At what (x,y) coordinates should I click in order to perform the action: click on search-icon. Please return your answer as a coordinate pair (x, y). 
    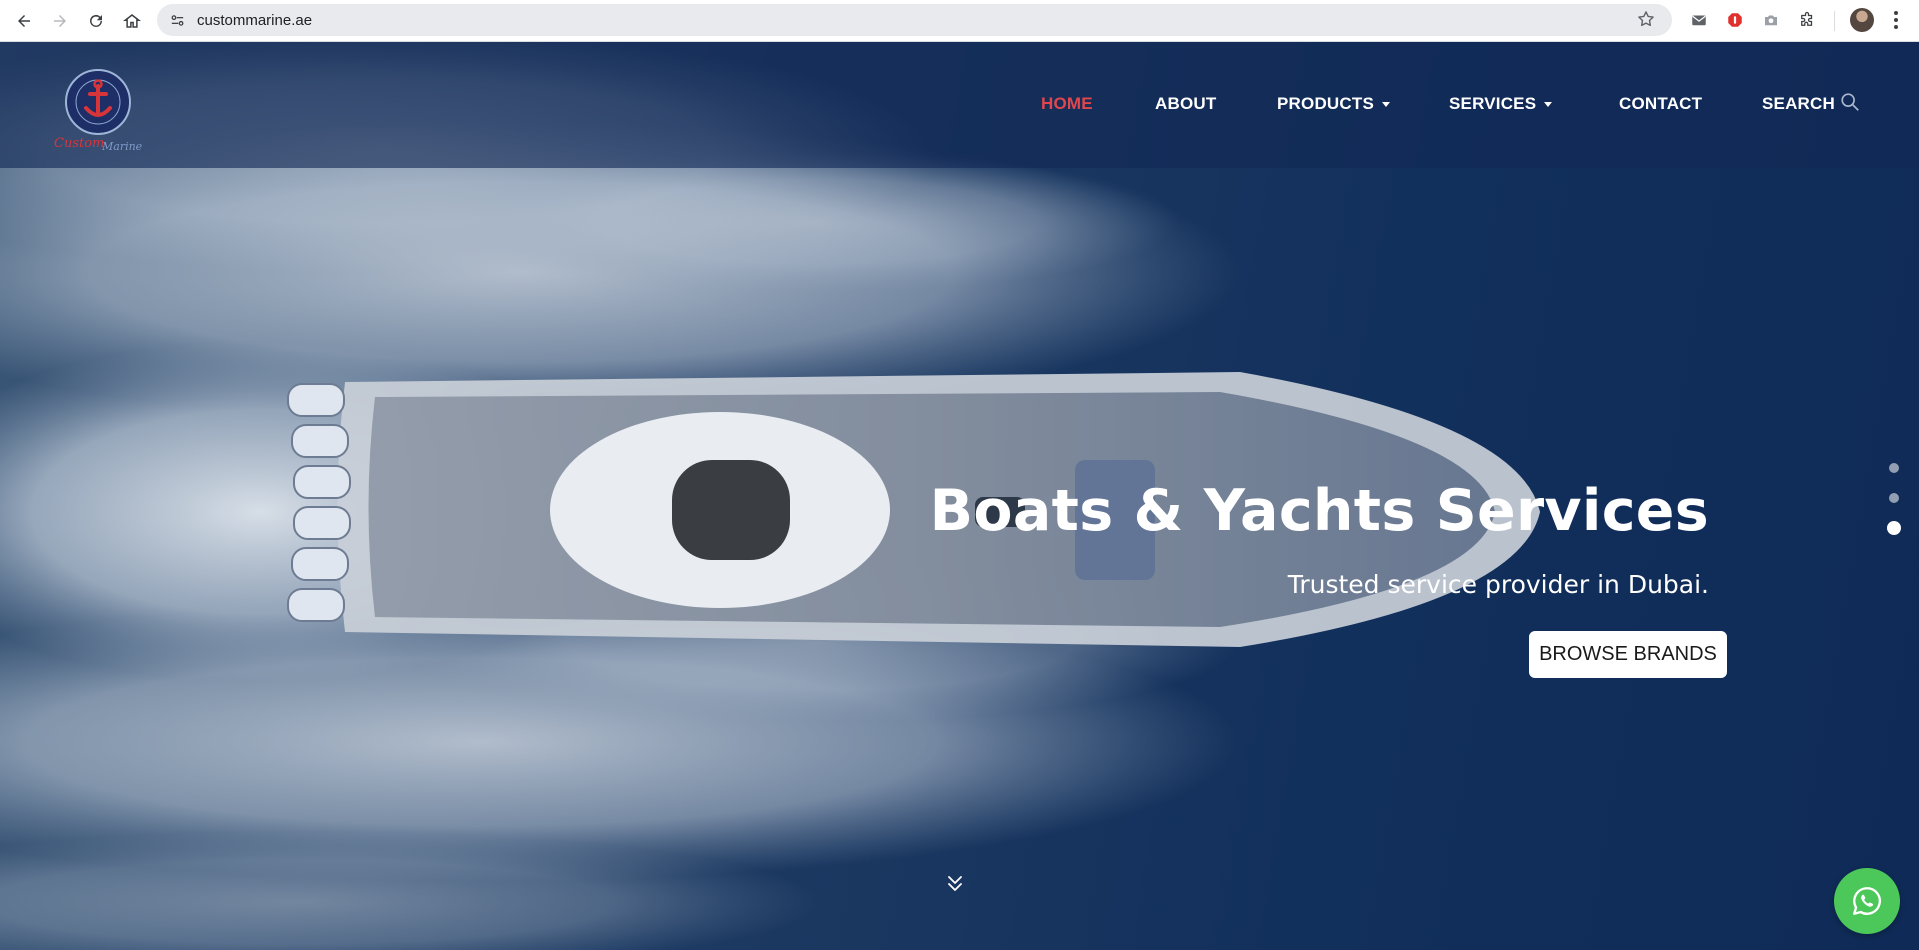
    Looking at the image, I should click on (1850, 102).